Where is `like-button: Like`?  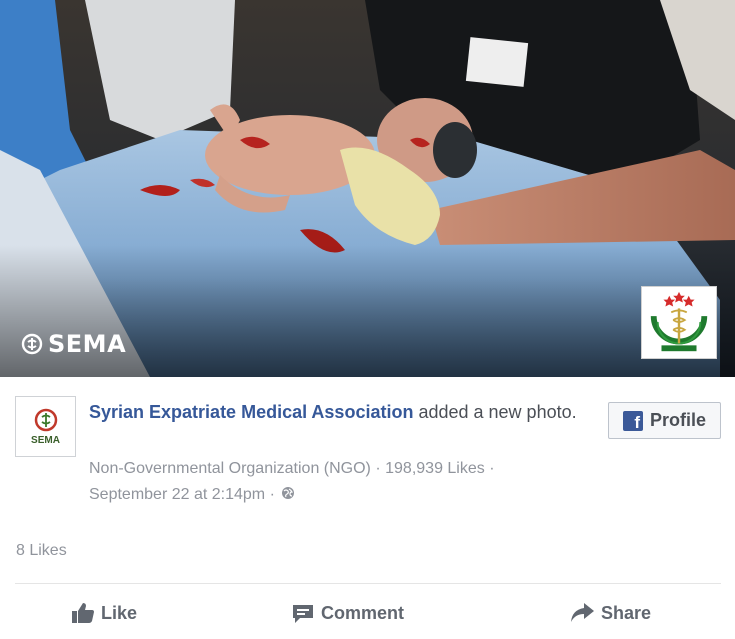
like-button: Like is located at coordinates (104, 613).